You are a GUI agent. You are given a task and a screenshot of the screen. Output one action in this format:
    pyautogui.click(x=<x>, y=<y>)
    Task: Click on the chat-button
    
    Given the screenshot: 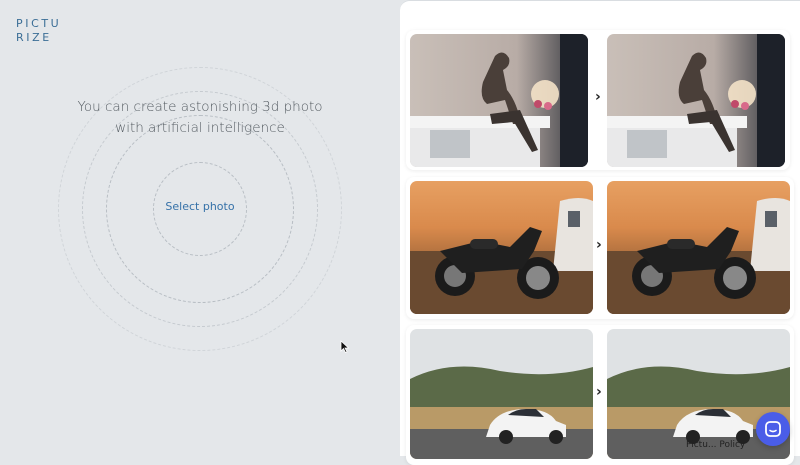 What is the action you would take?
    pyautogui.click(x=773, y=429)
    